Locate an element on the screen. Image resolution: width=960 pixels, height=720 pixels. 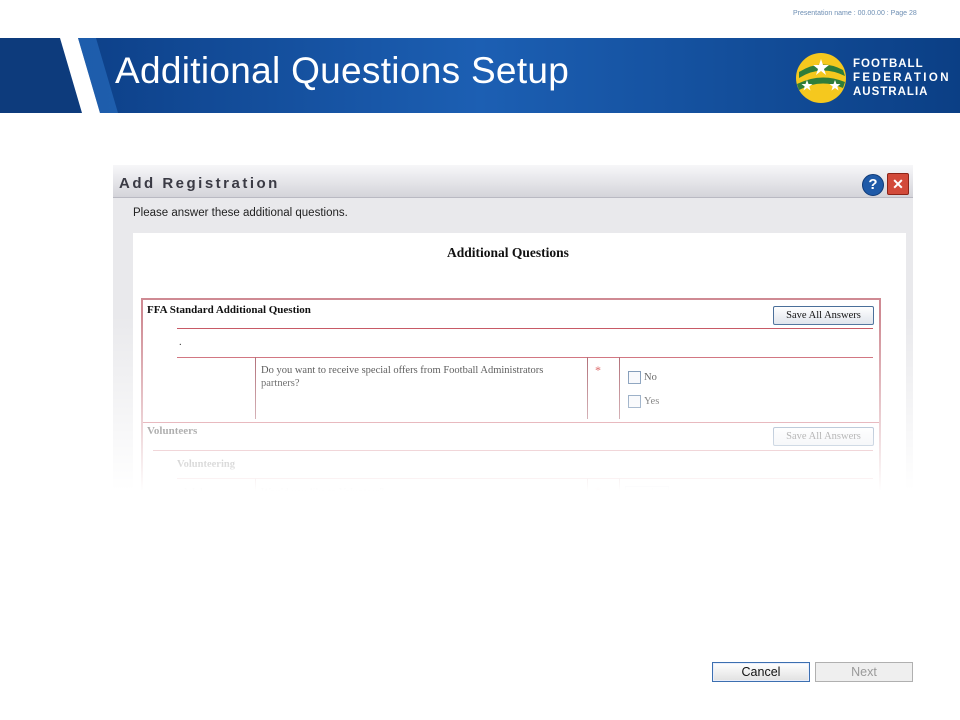
option-no-label: No is located at coordinates (650, 377).